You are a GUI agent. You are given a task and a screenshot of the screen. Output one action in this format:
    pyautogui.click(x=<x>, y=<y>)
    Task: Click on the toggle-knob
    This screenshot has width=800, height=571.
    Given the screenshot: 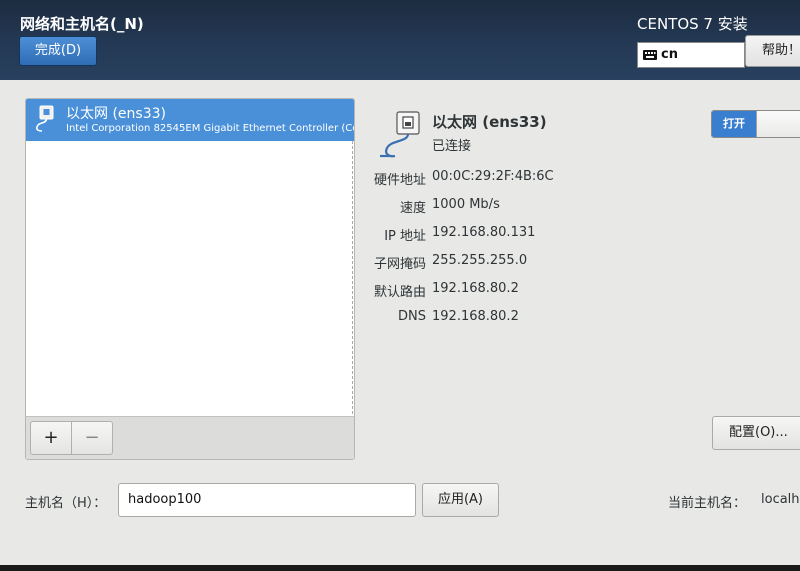 What is the action you would take?
    pyautogui.click(x=778, y=124)
    